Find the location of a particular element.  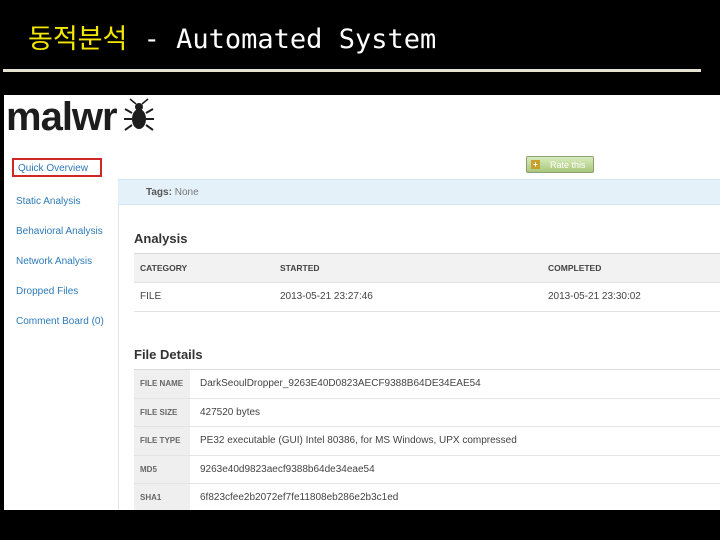

md5-key: MD5 is located at coordinates (162, 469).